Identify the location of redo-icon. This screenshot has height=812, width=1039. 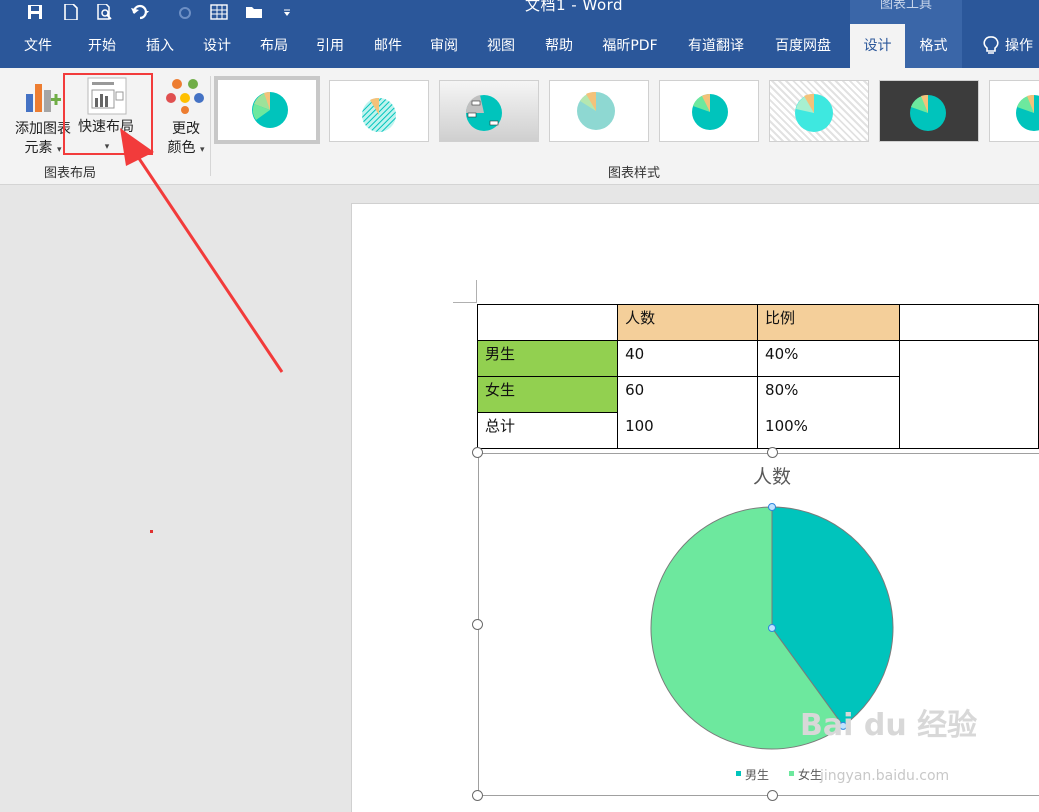
(185, 12).